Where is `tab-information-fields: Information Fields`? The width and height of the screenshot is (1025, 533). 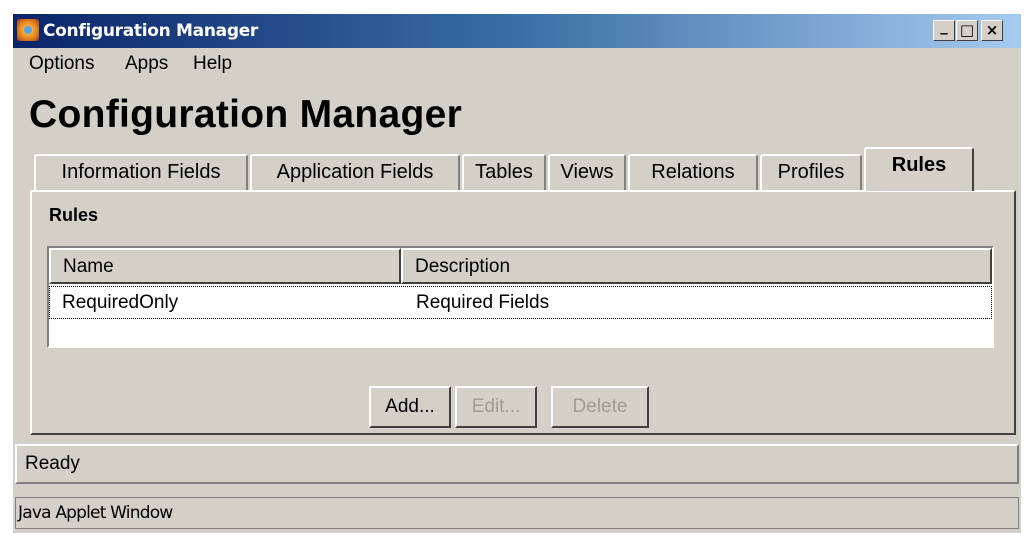 tab-information-fields: Information Fields is located at coordinates (141, 172).